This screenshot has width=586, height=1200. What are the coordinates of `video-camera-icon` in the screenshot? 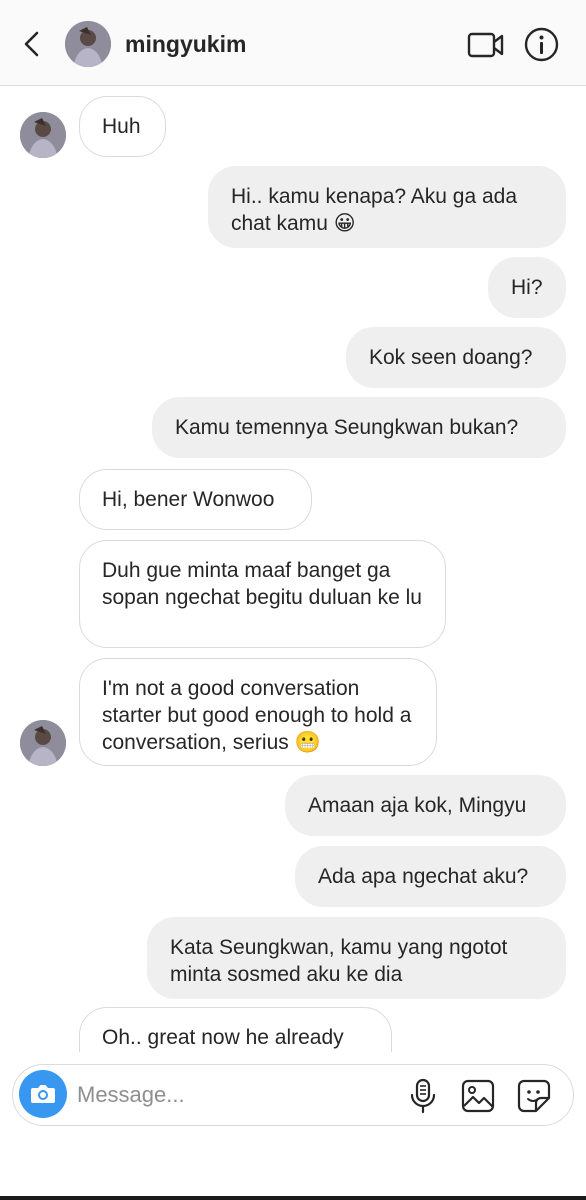 It's located at (485, 45).